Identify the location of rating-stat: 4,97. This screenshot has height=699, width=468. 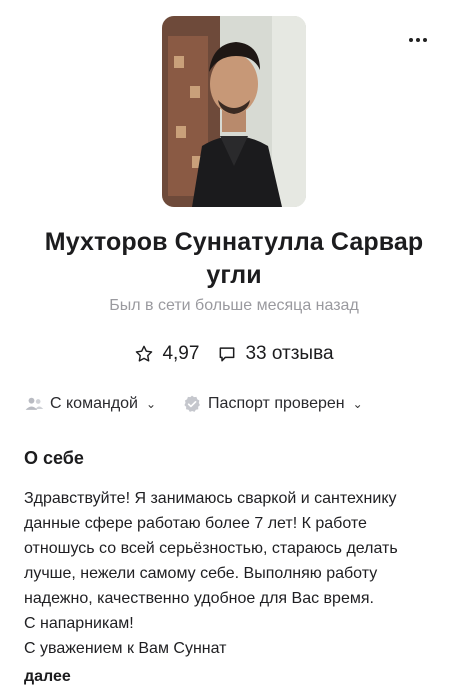
(166, 354).